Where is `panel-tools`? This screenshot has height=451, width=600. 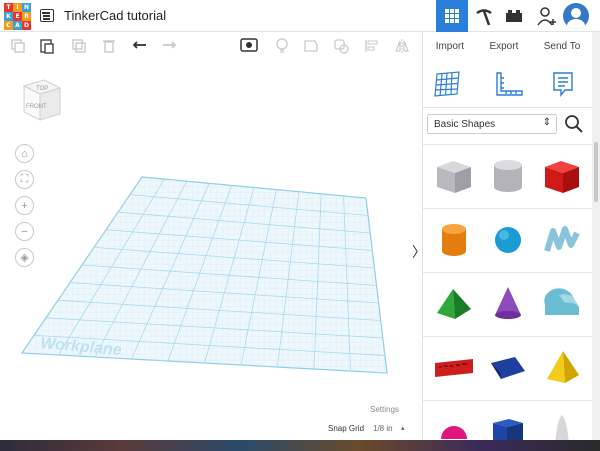 panel-tools is located at coordinates (508, 86).